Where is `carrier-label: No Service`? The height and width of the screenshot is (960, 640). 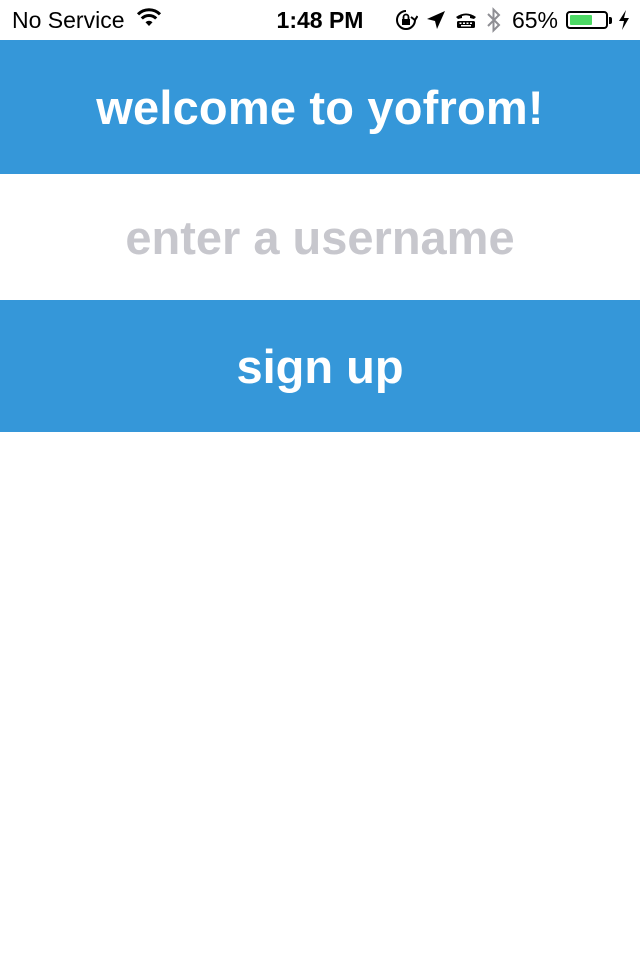
carrier-label: No Service is located at coordinates (68, 19).